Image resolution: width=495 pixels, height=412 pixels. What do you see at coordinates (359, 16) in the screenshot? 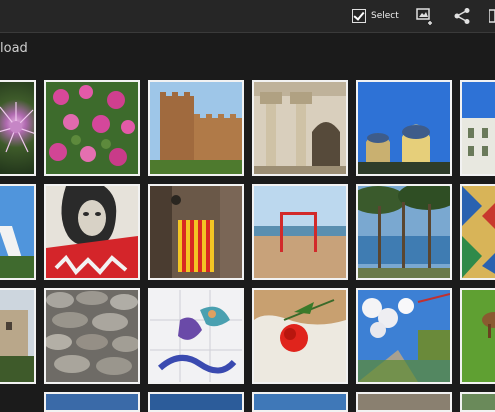
I see `checkbox-icon` at bounding box center [359, 16].